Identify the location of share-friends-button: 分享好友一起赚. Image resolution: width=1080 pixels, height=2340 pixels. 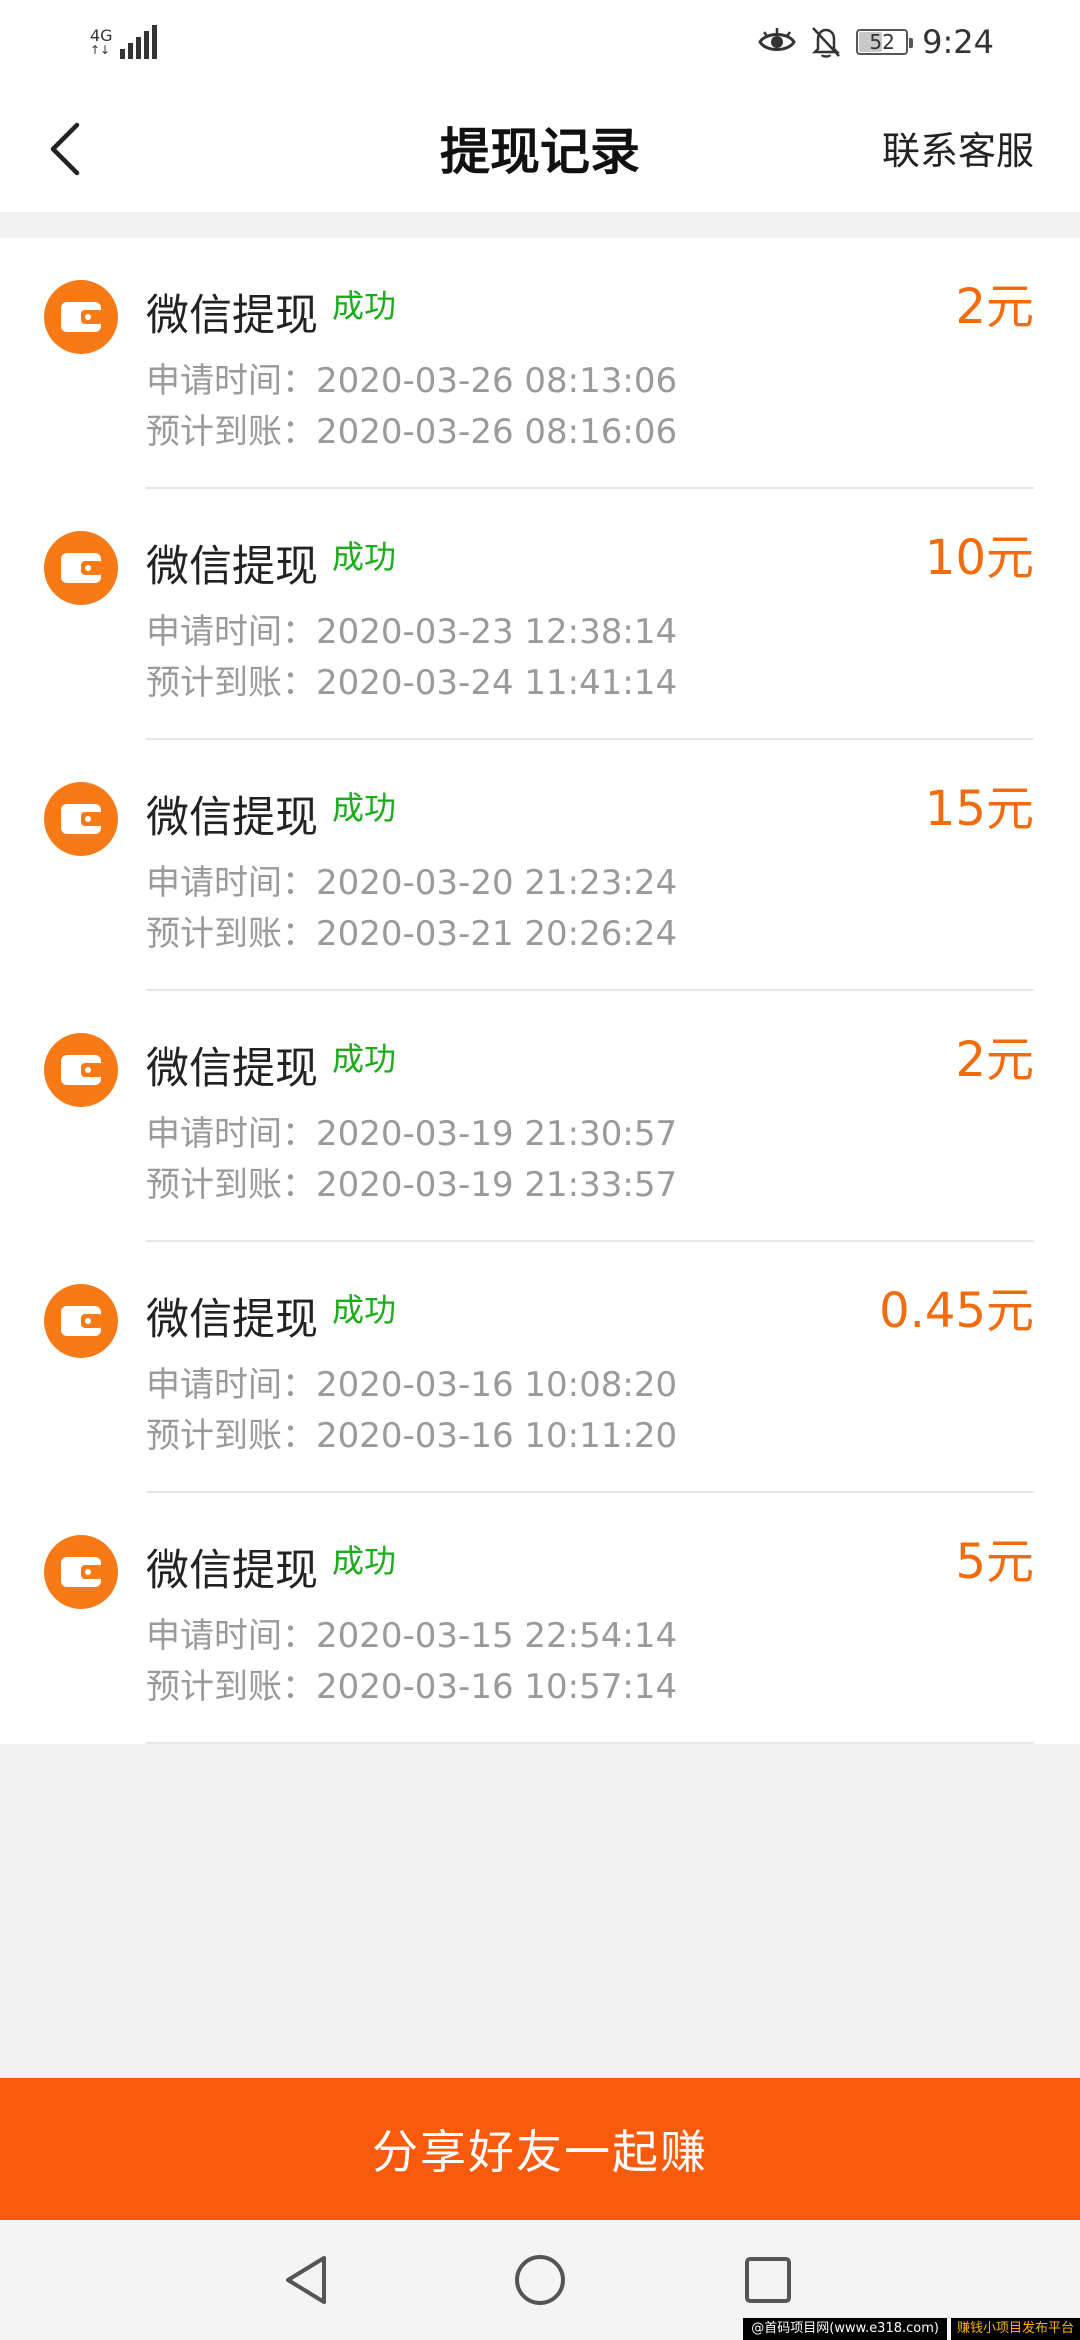
(540, 2149).